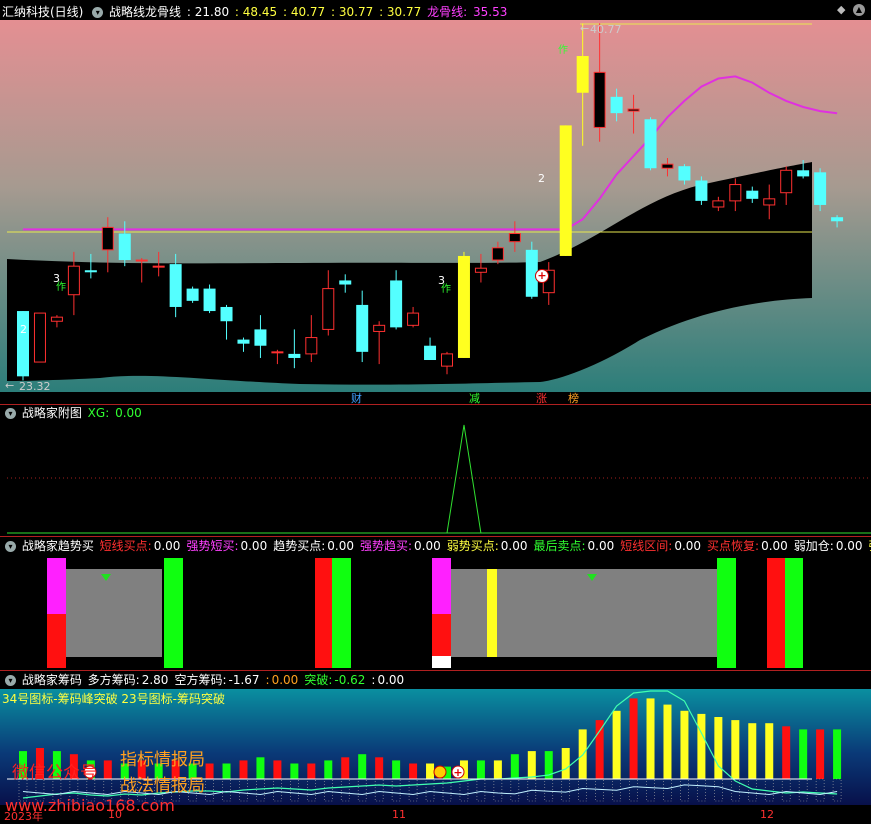  I want to click on chip-item-value: -0.62, so click(350, 680).